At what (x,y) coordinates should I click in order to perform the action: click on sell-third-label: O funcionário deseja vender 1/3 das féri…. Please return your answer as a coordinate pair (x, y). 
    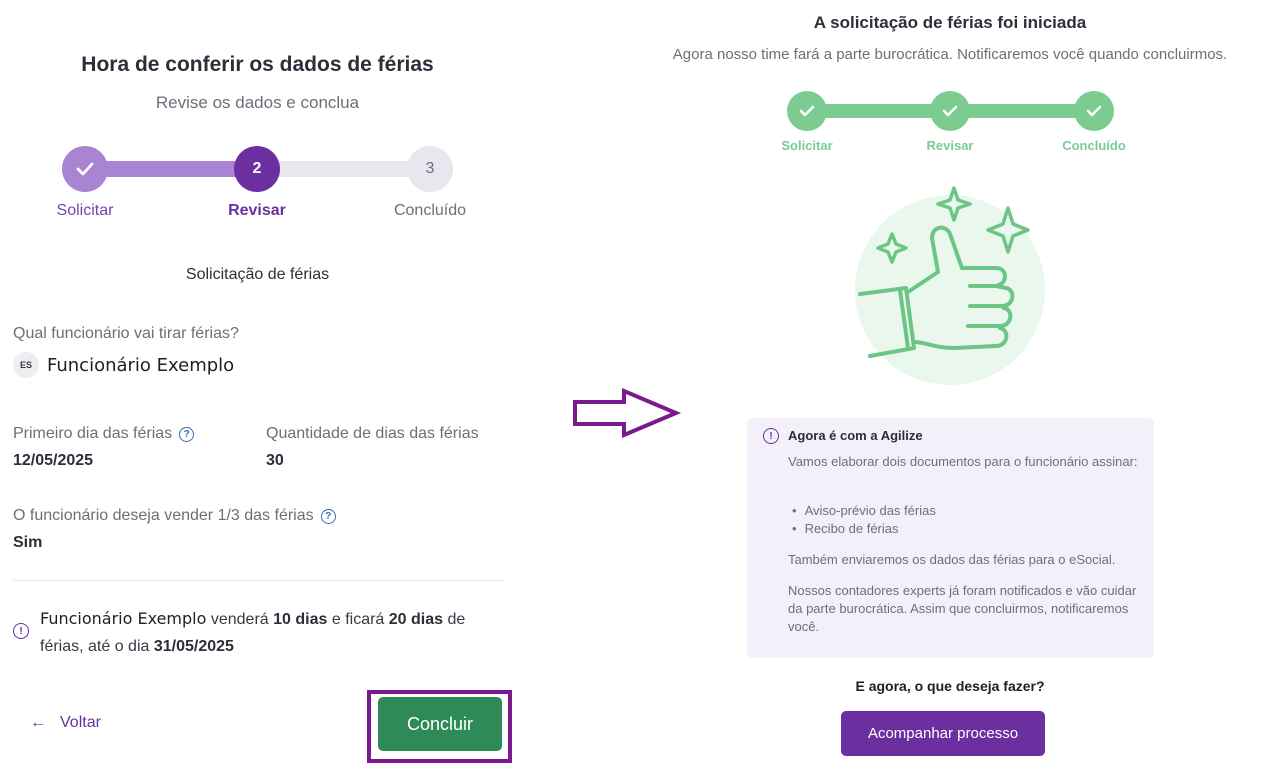
    Looking at the image, I should click on (174, 516).